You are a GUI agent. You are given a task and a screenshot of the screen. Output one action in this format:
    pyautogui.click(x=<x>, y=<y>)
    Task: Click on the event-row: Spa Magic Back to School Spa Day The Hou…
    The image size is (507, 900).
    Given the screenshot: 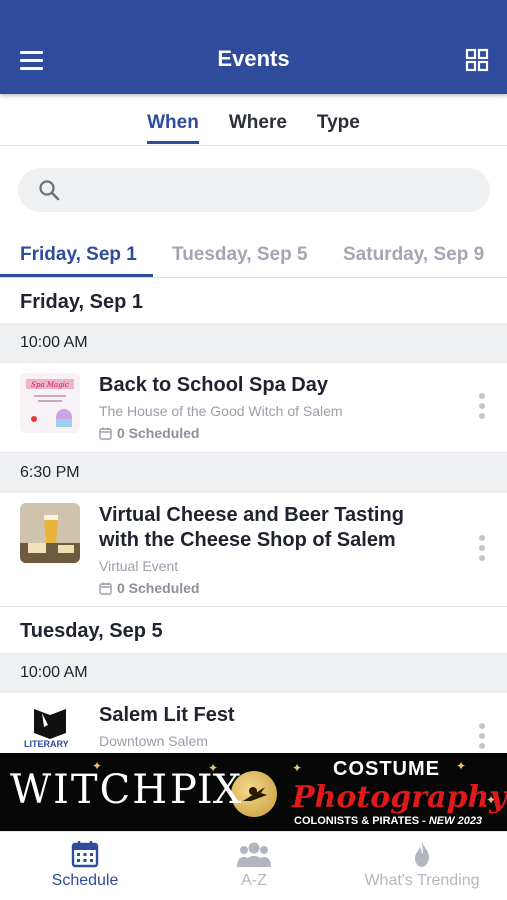 What is the action you would take?
    pyautogui.click(x=253, y=408)
    